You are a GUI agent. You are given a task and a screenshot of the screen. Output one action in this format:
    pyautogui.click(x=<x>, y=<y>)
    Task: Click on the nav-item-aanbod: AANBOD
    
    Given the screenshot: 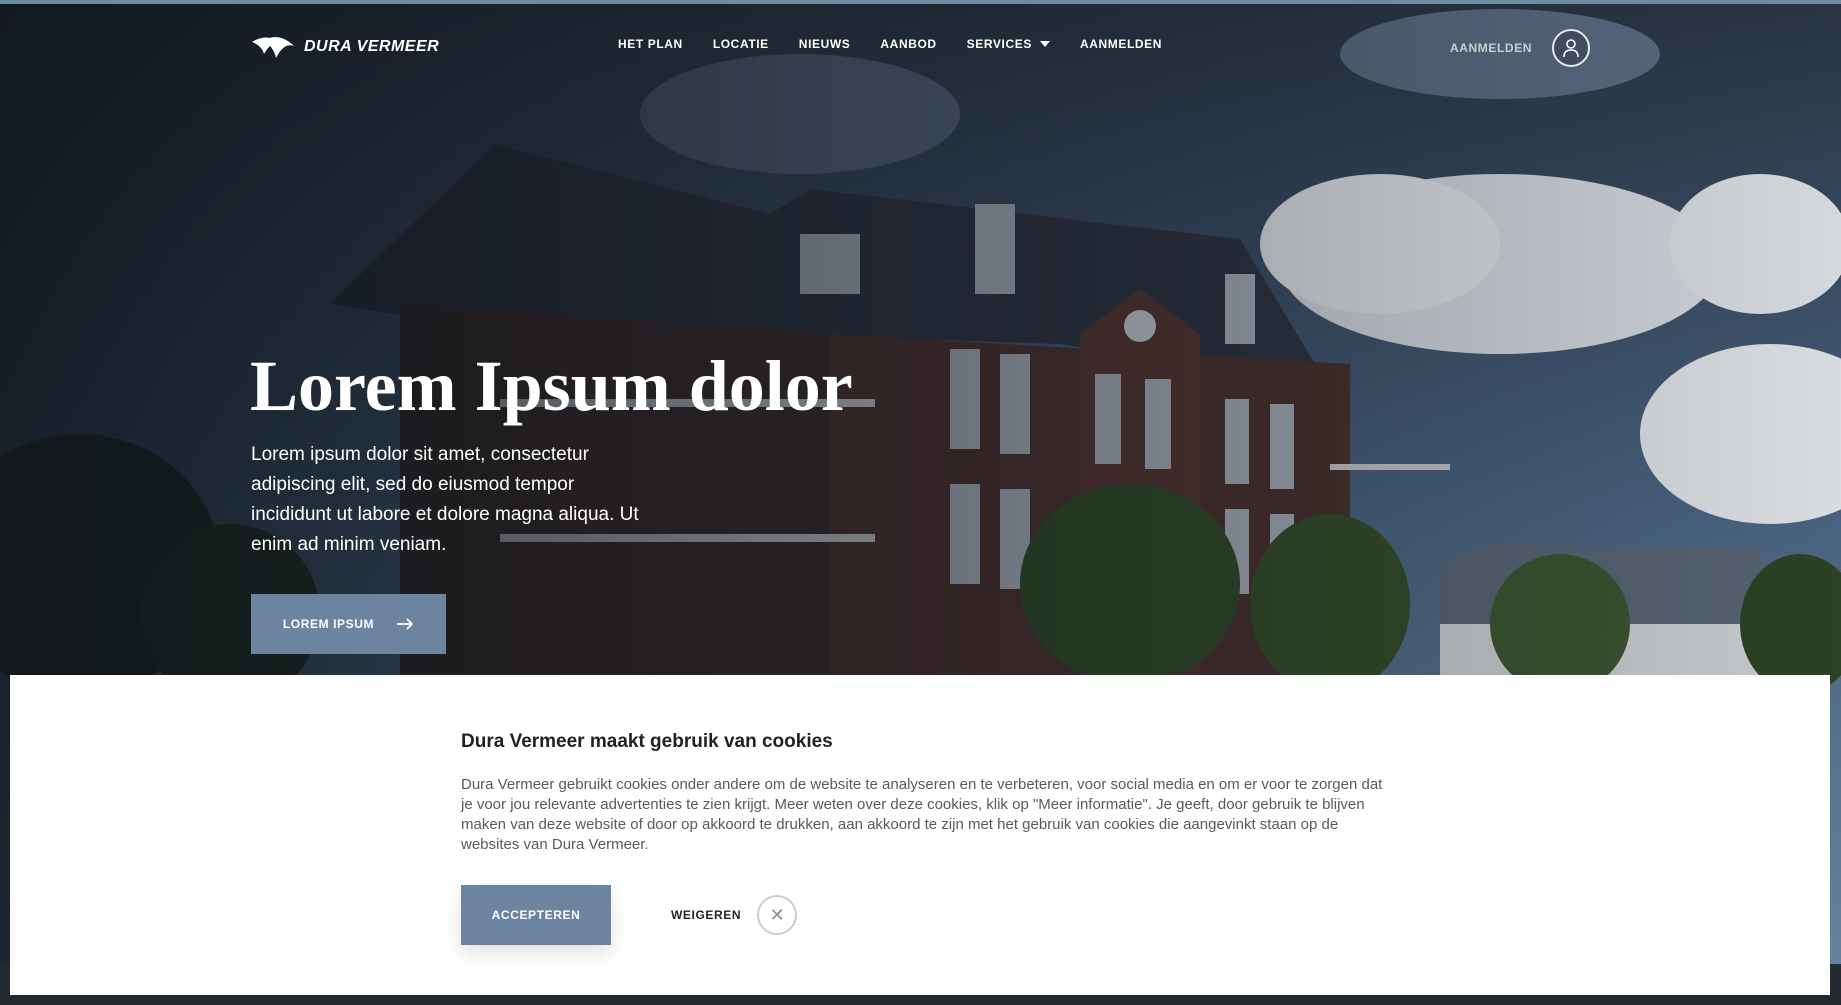 What is the action you would take?
    pyautogui.click(x=908, y=44)
    